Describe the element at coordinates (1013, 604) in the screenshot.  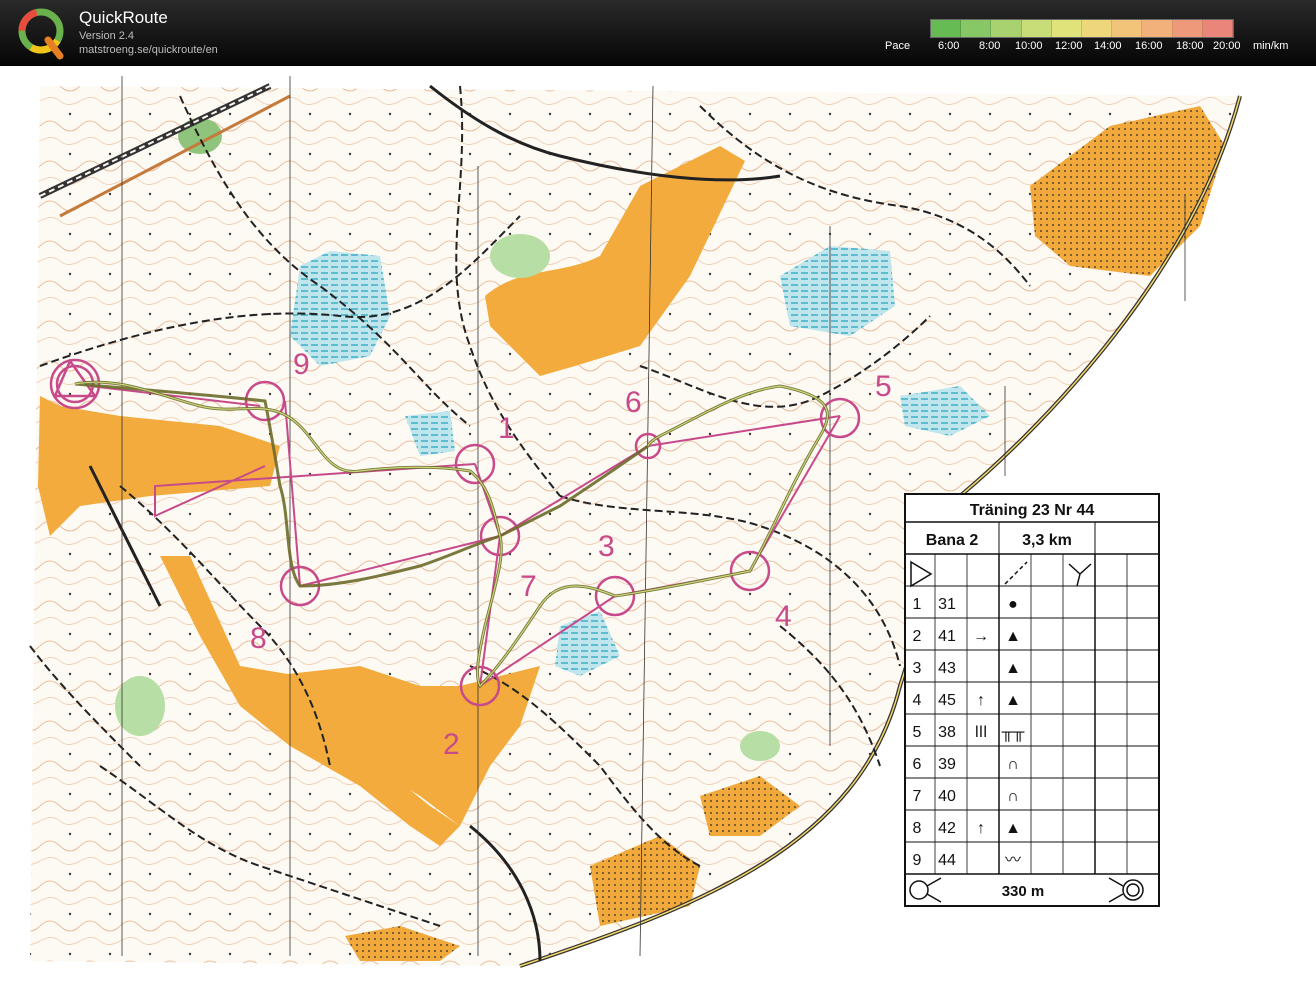
I see `description-row-feature: ●` at that location.